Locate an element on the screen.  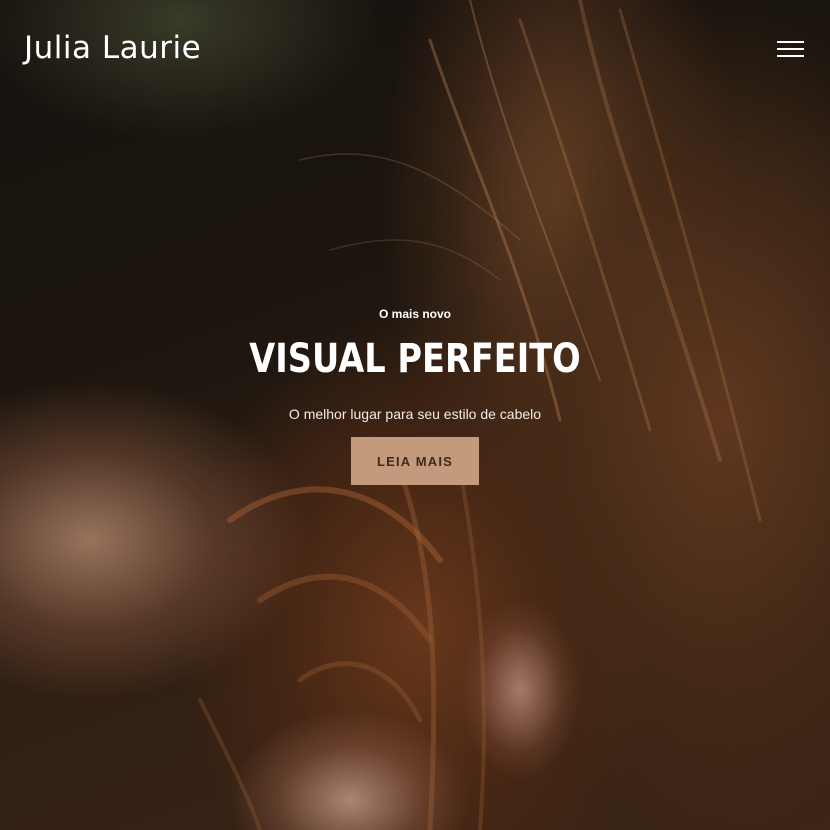
brand-logo: Julia Laurie is located at coordinates (112, 48).